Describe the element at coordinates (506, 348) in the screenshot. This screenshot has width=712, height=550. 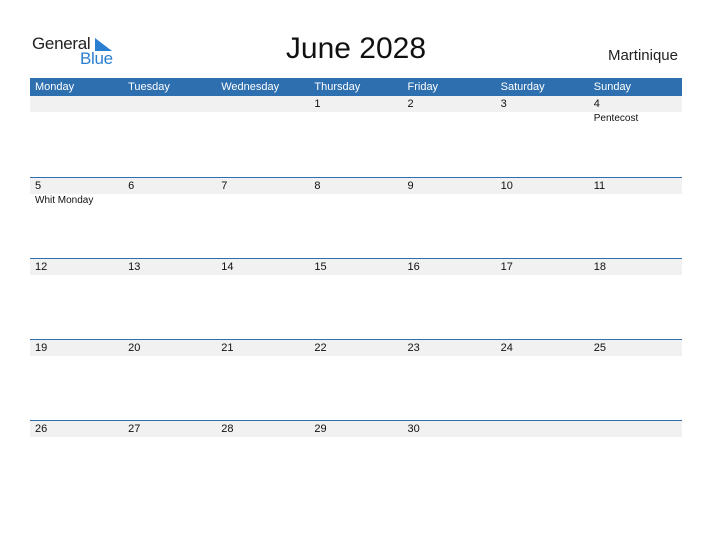
I see `day-number: 24` at that location.